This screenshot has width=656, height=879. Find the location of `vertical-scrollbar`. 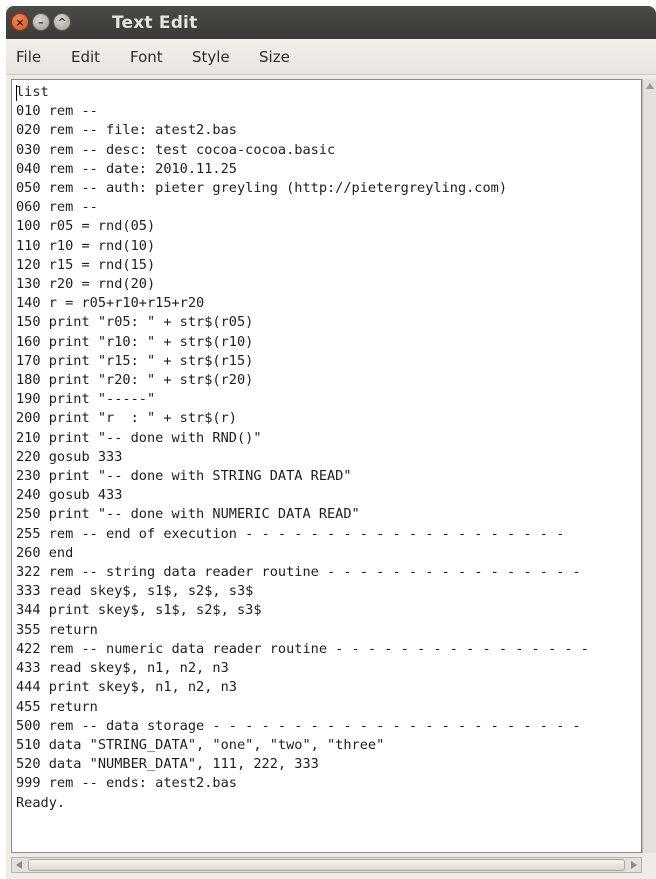

vertical-scrollbar is located at coordinates (649, 466).